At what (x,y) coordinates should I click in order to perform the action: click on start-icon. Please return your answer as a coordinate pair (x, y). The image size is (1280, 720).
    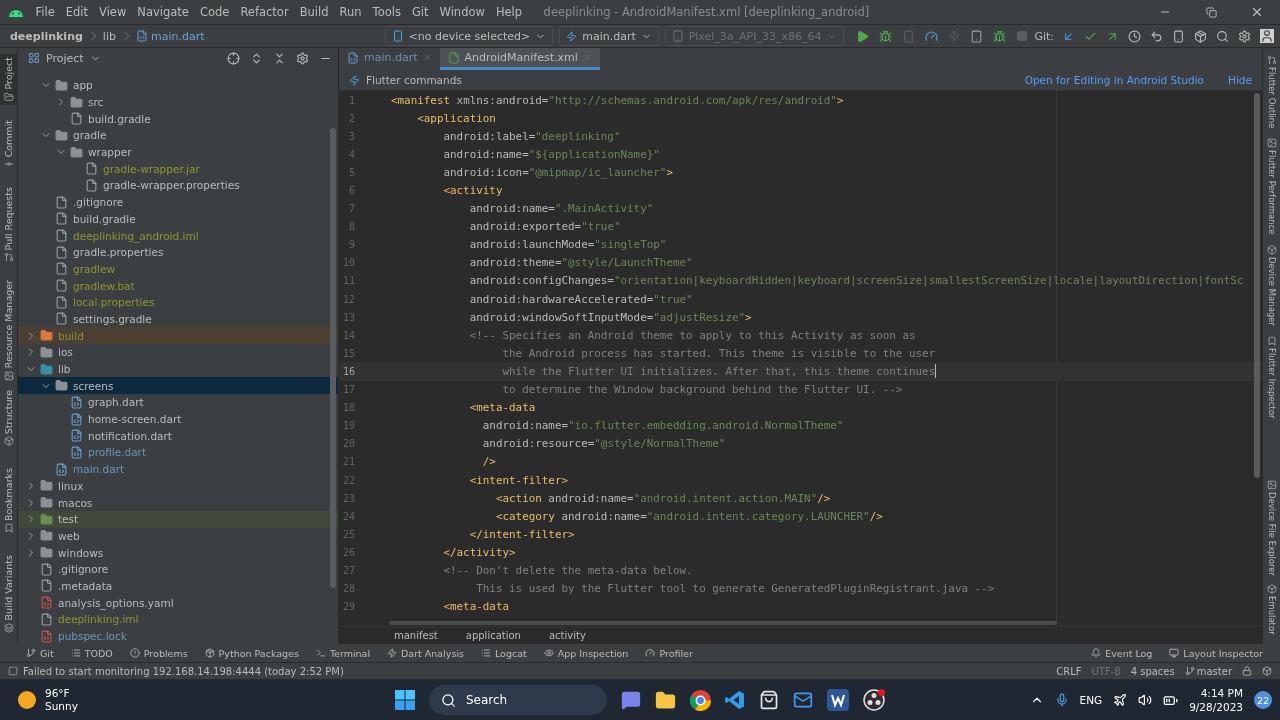
    Looking at the image, I should click on (405, 700).